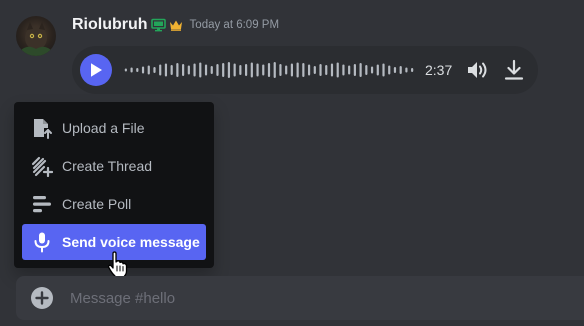 This screenshot has height=326, width=584. I want to click on crown-icon, so click(176, 25).